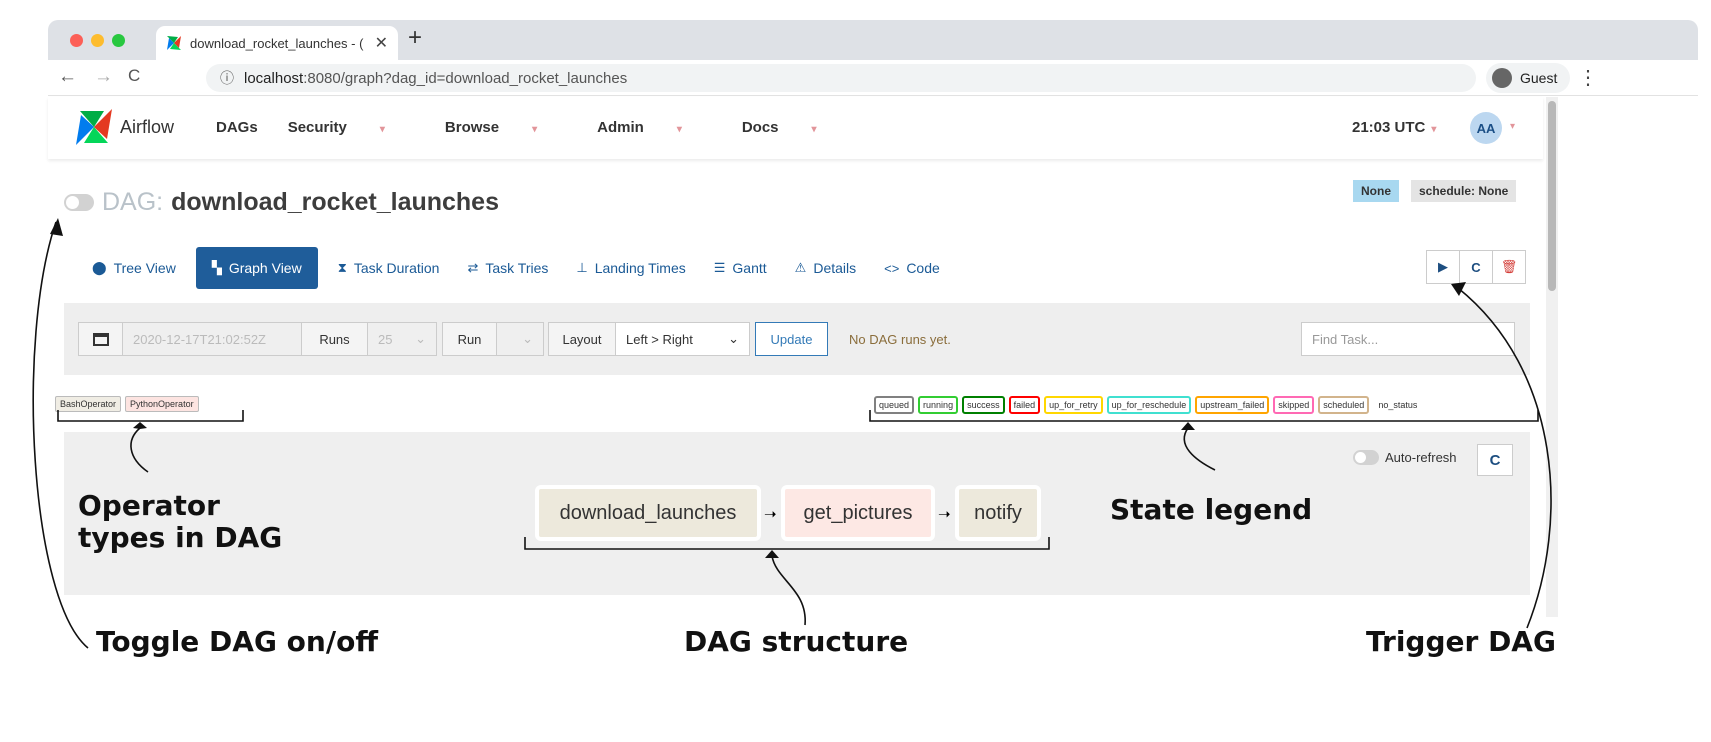 The width and height of the screenshot is (1711, 742). Describe the element at coordinates (149, 505) in the screenshot. I see `annotation-line: Operator` at that location.